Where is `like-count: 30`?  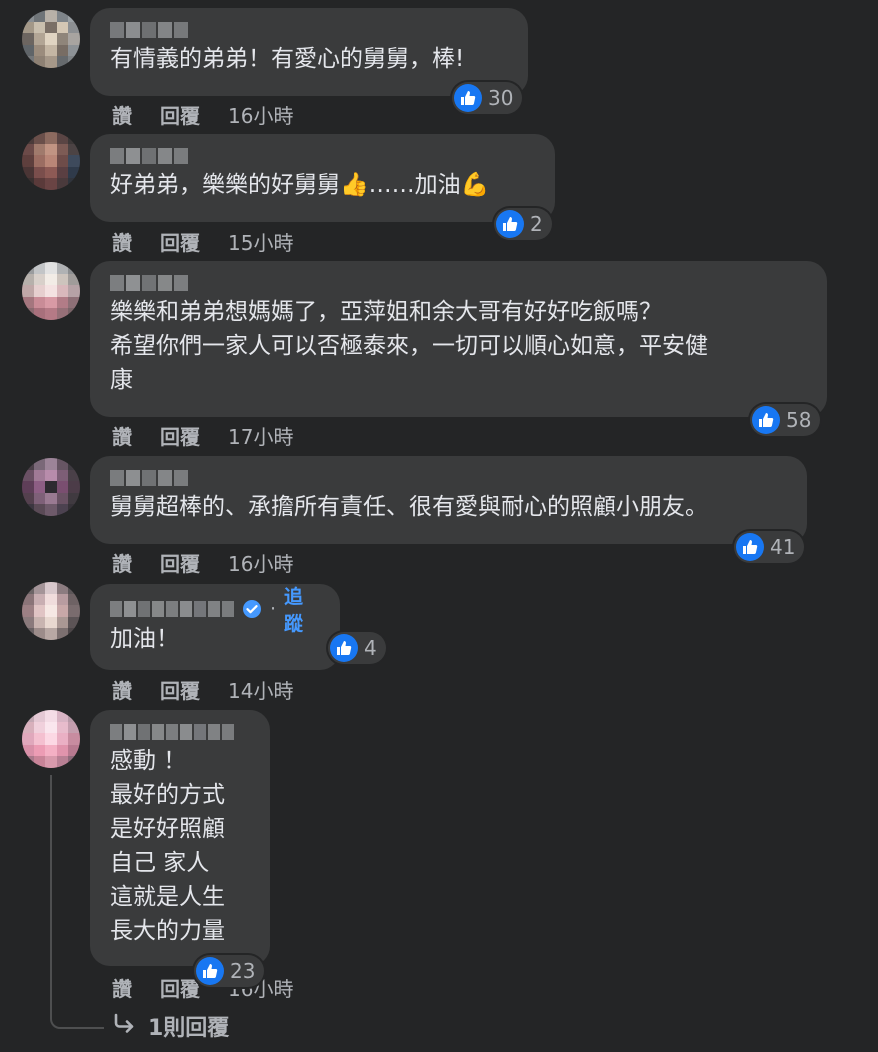
like-count: 30 is located at coordinates (501, 98).